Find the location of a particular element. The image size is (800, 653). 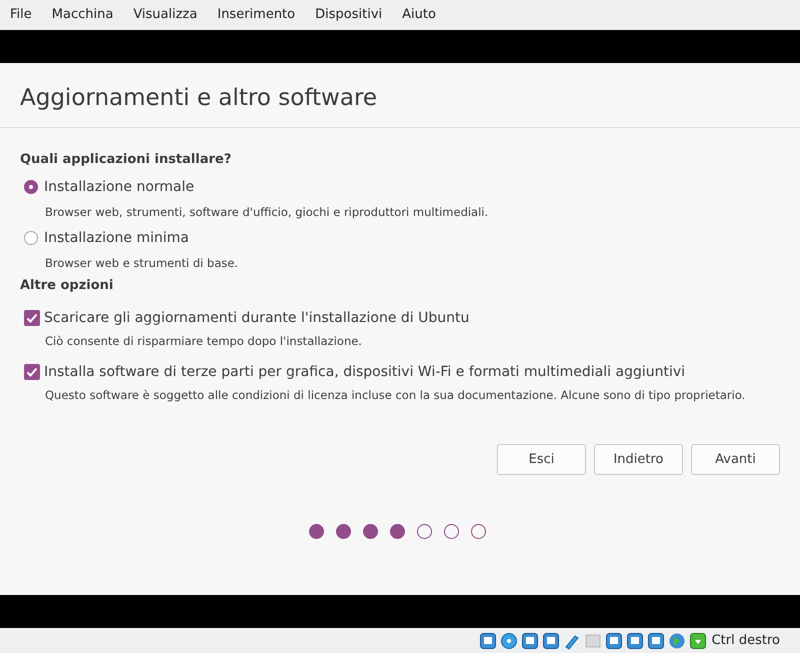

option-description: Browser web e strumenti di base. is located at coordinates (142, 264).